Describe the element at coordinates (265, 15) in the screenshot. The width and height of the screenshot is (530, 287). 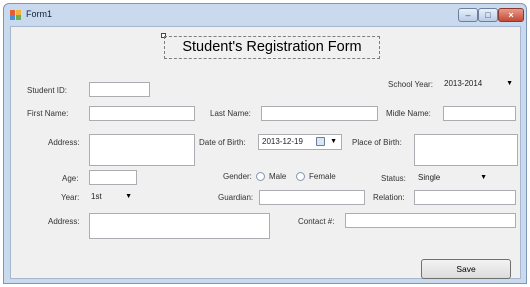
I see `title-bar: Form1 – □ ×` at that location.